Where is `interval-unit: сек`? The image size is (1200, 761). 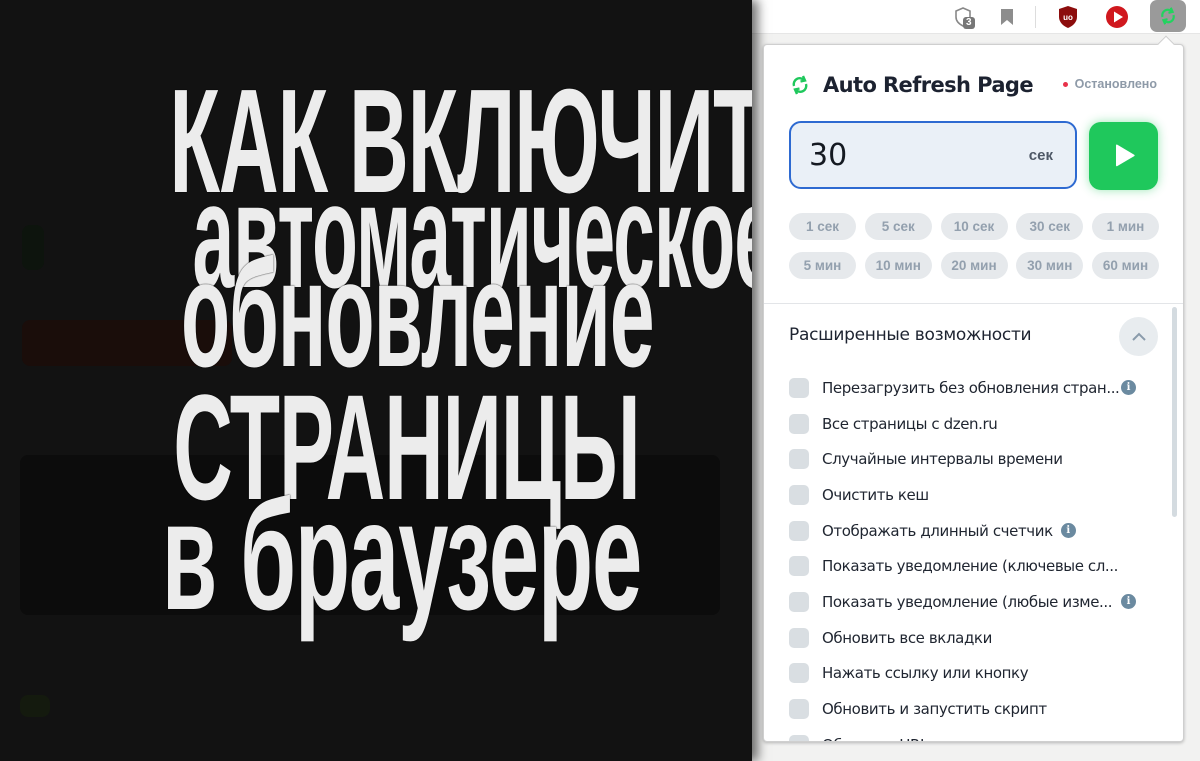 interval-unit: сек is located at coordinates (1040, 155).